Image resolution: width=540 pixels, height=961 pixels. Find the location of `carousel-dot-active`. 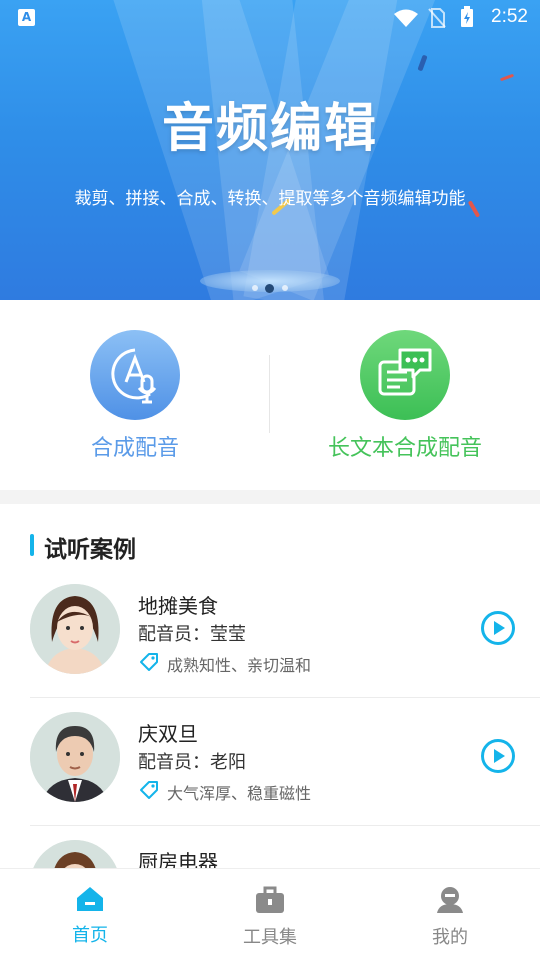

carousel-dot-active is located at coordinates (269, 288).